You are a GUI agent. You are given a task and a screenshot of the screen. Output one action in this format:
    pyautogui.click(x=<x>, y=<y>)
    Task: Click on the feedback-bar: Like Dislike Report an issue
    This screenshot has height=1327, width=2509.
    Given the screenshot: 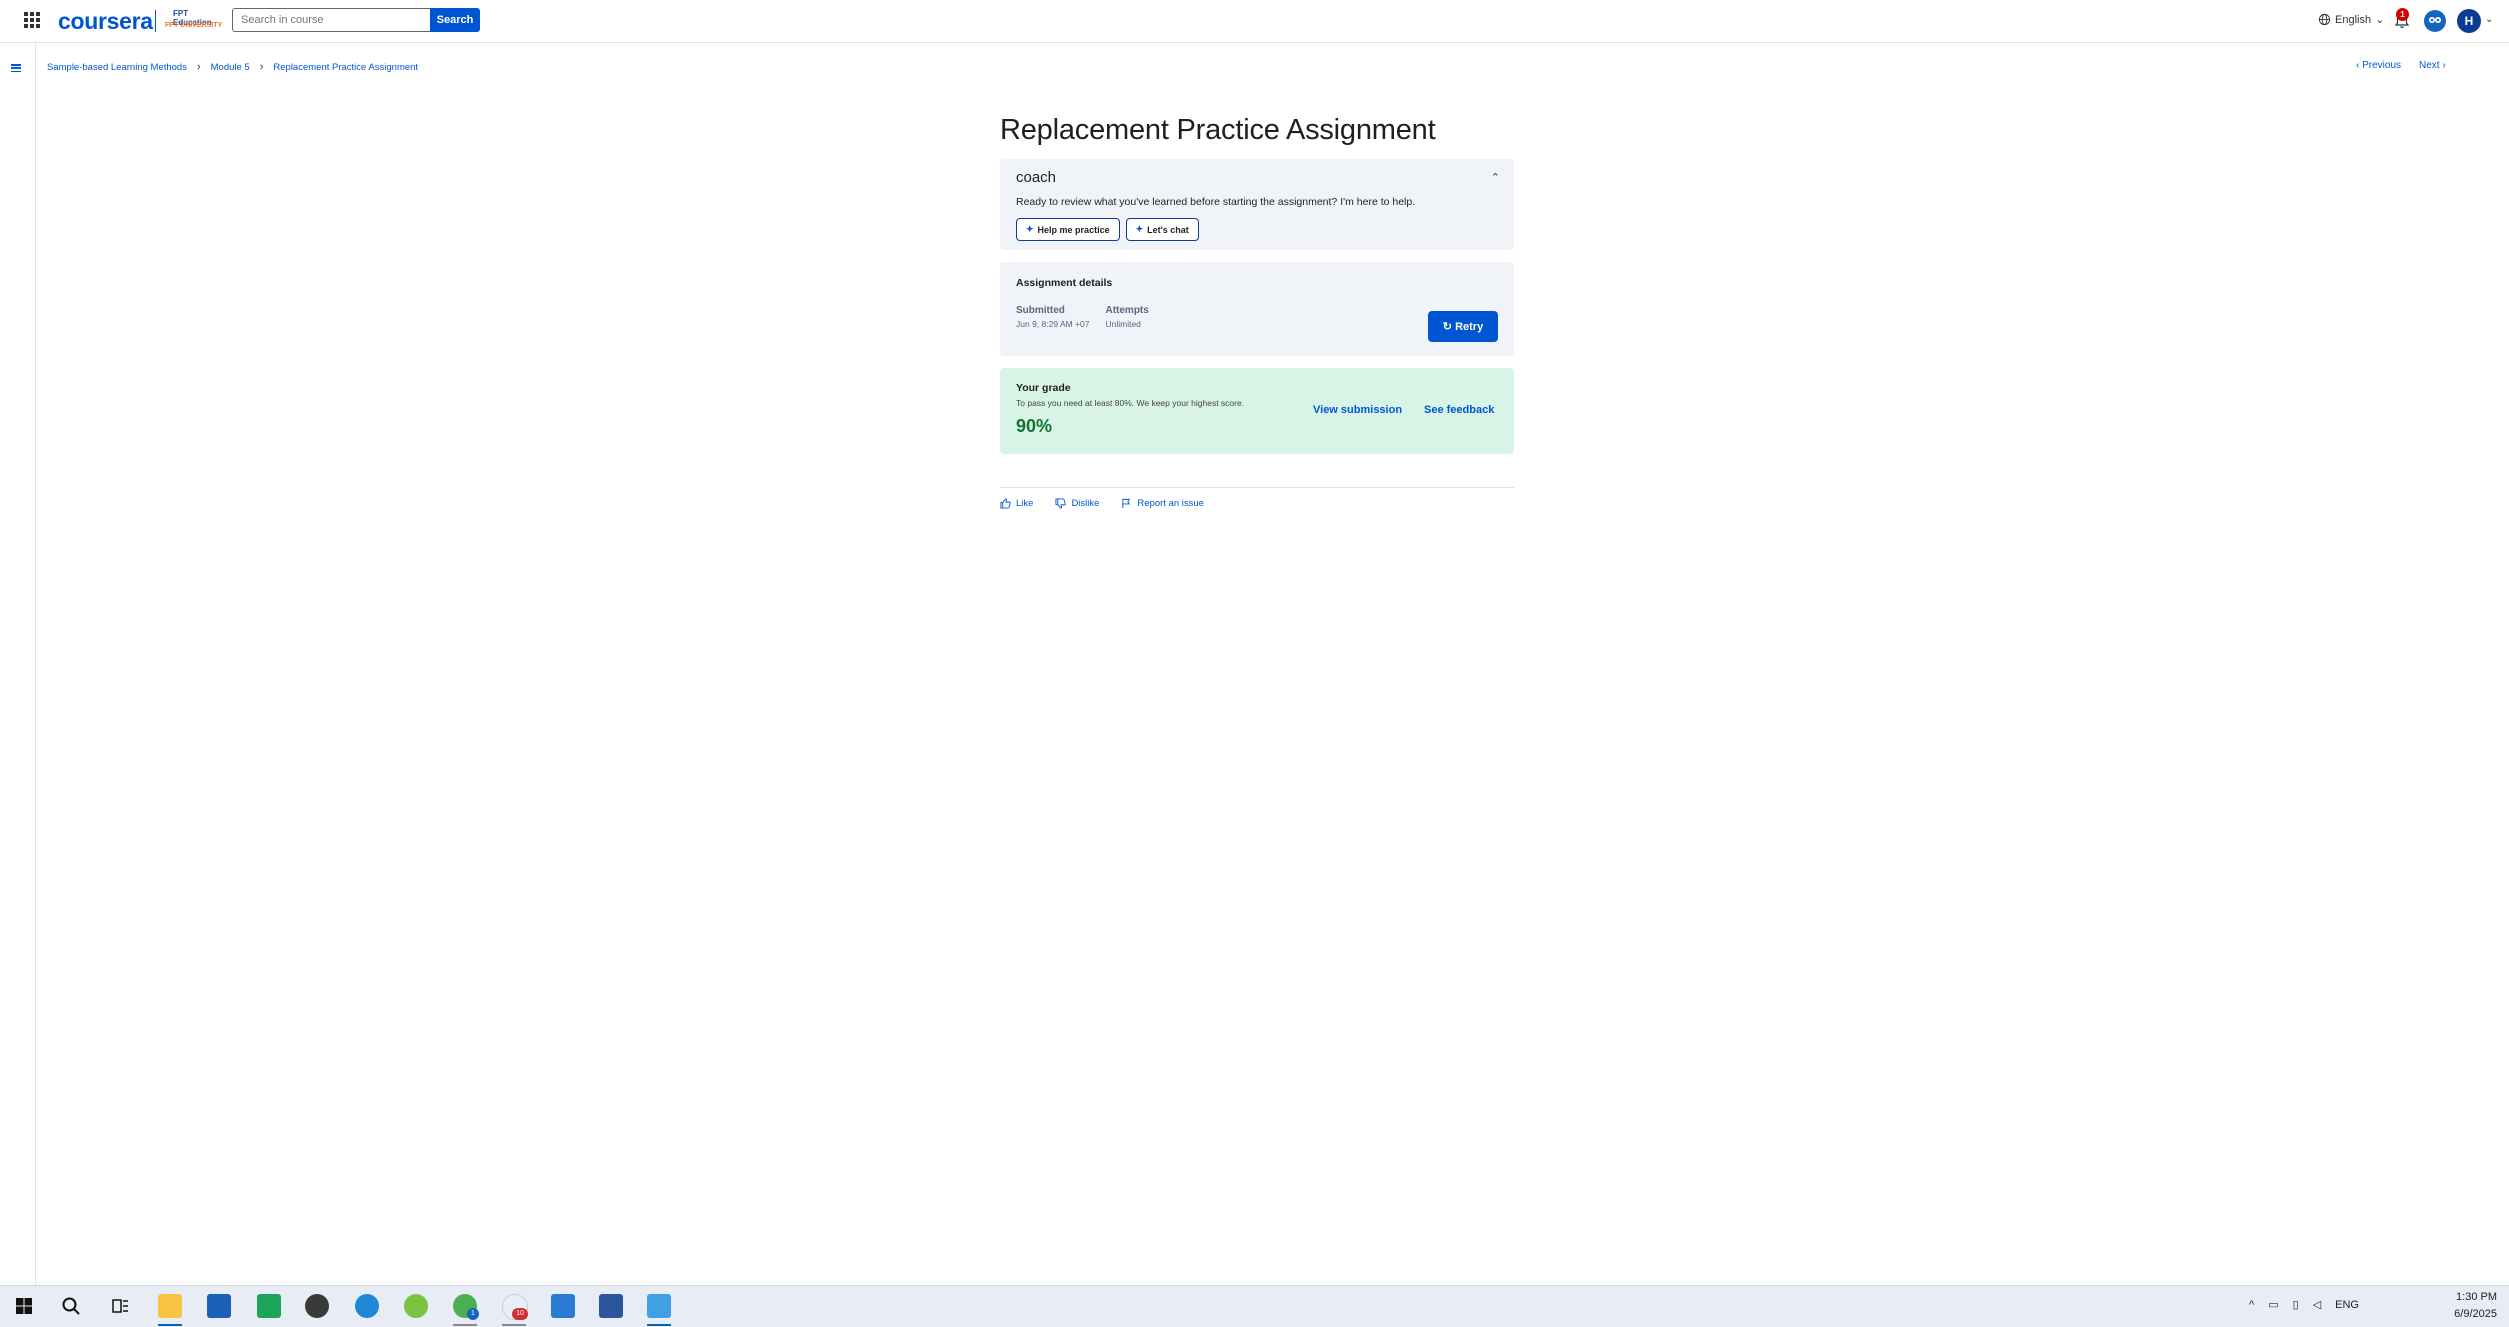 What is the action you would take?
    pyautogui.click(x=1257, y=503)
    